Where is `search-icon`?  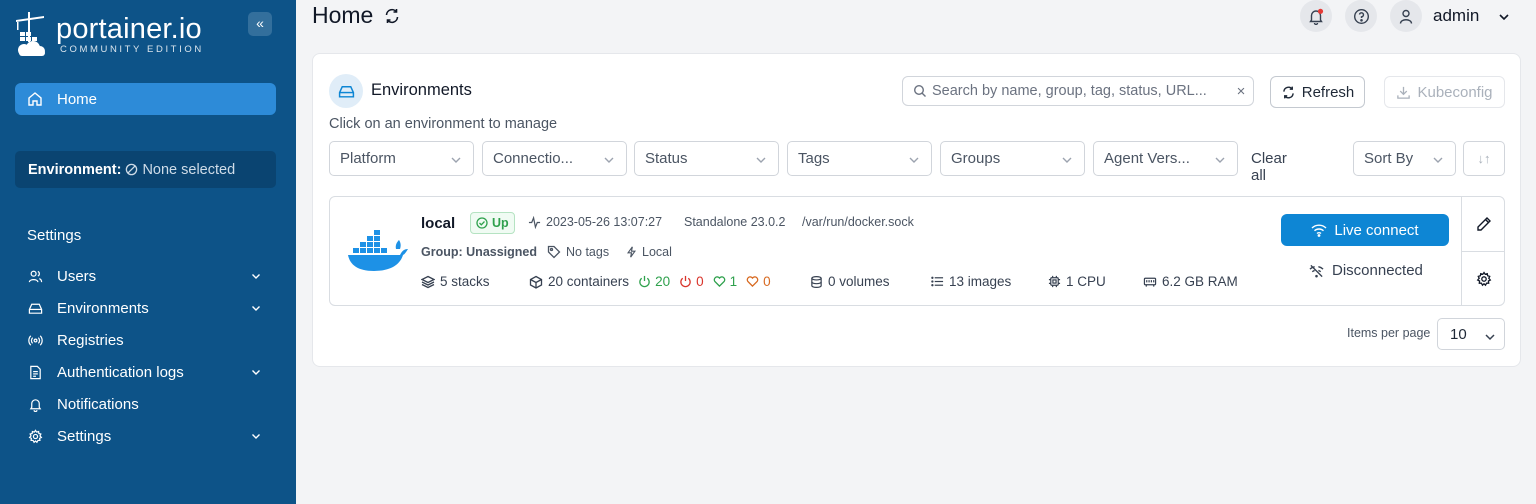
search-icon is located at coordinates (919, 90).